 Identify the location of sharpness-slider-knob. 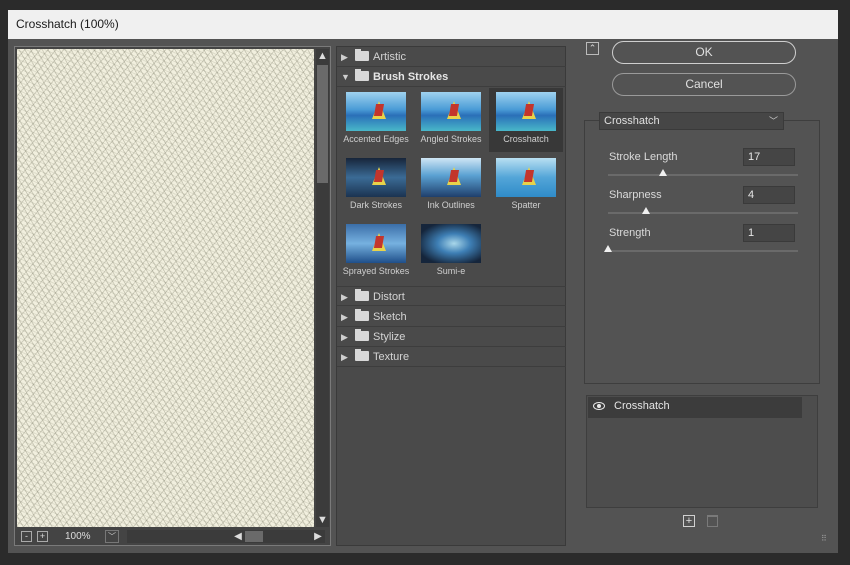
(646, 210).